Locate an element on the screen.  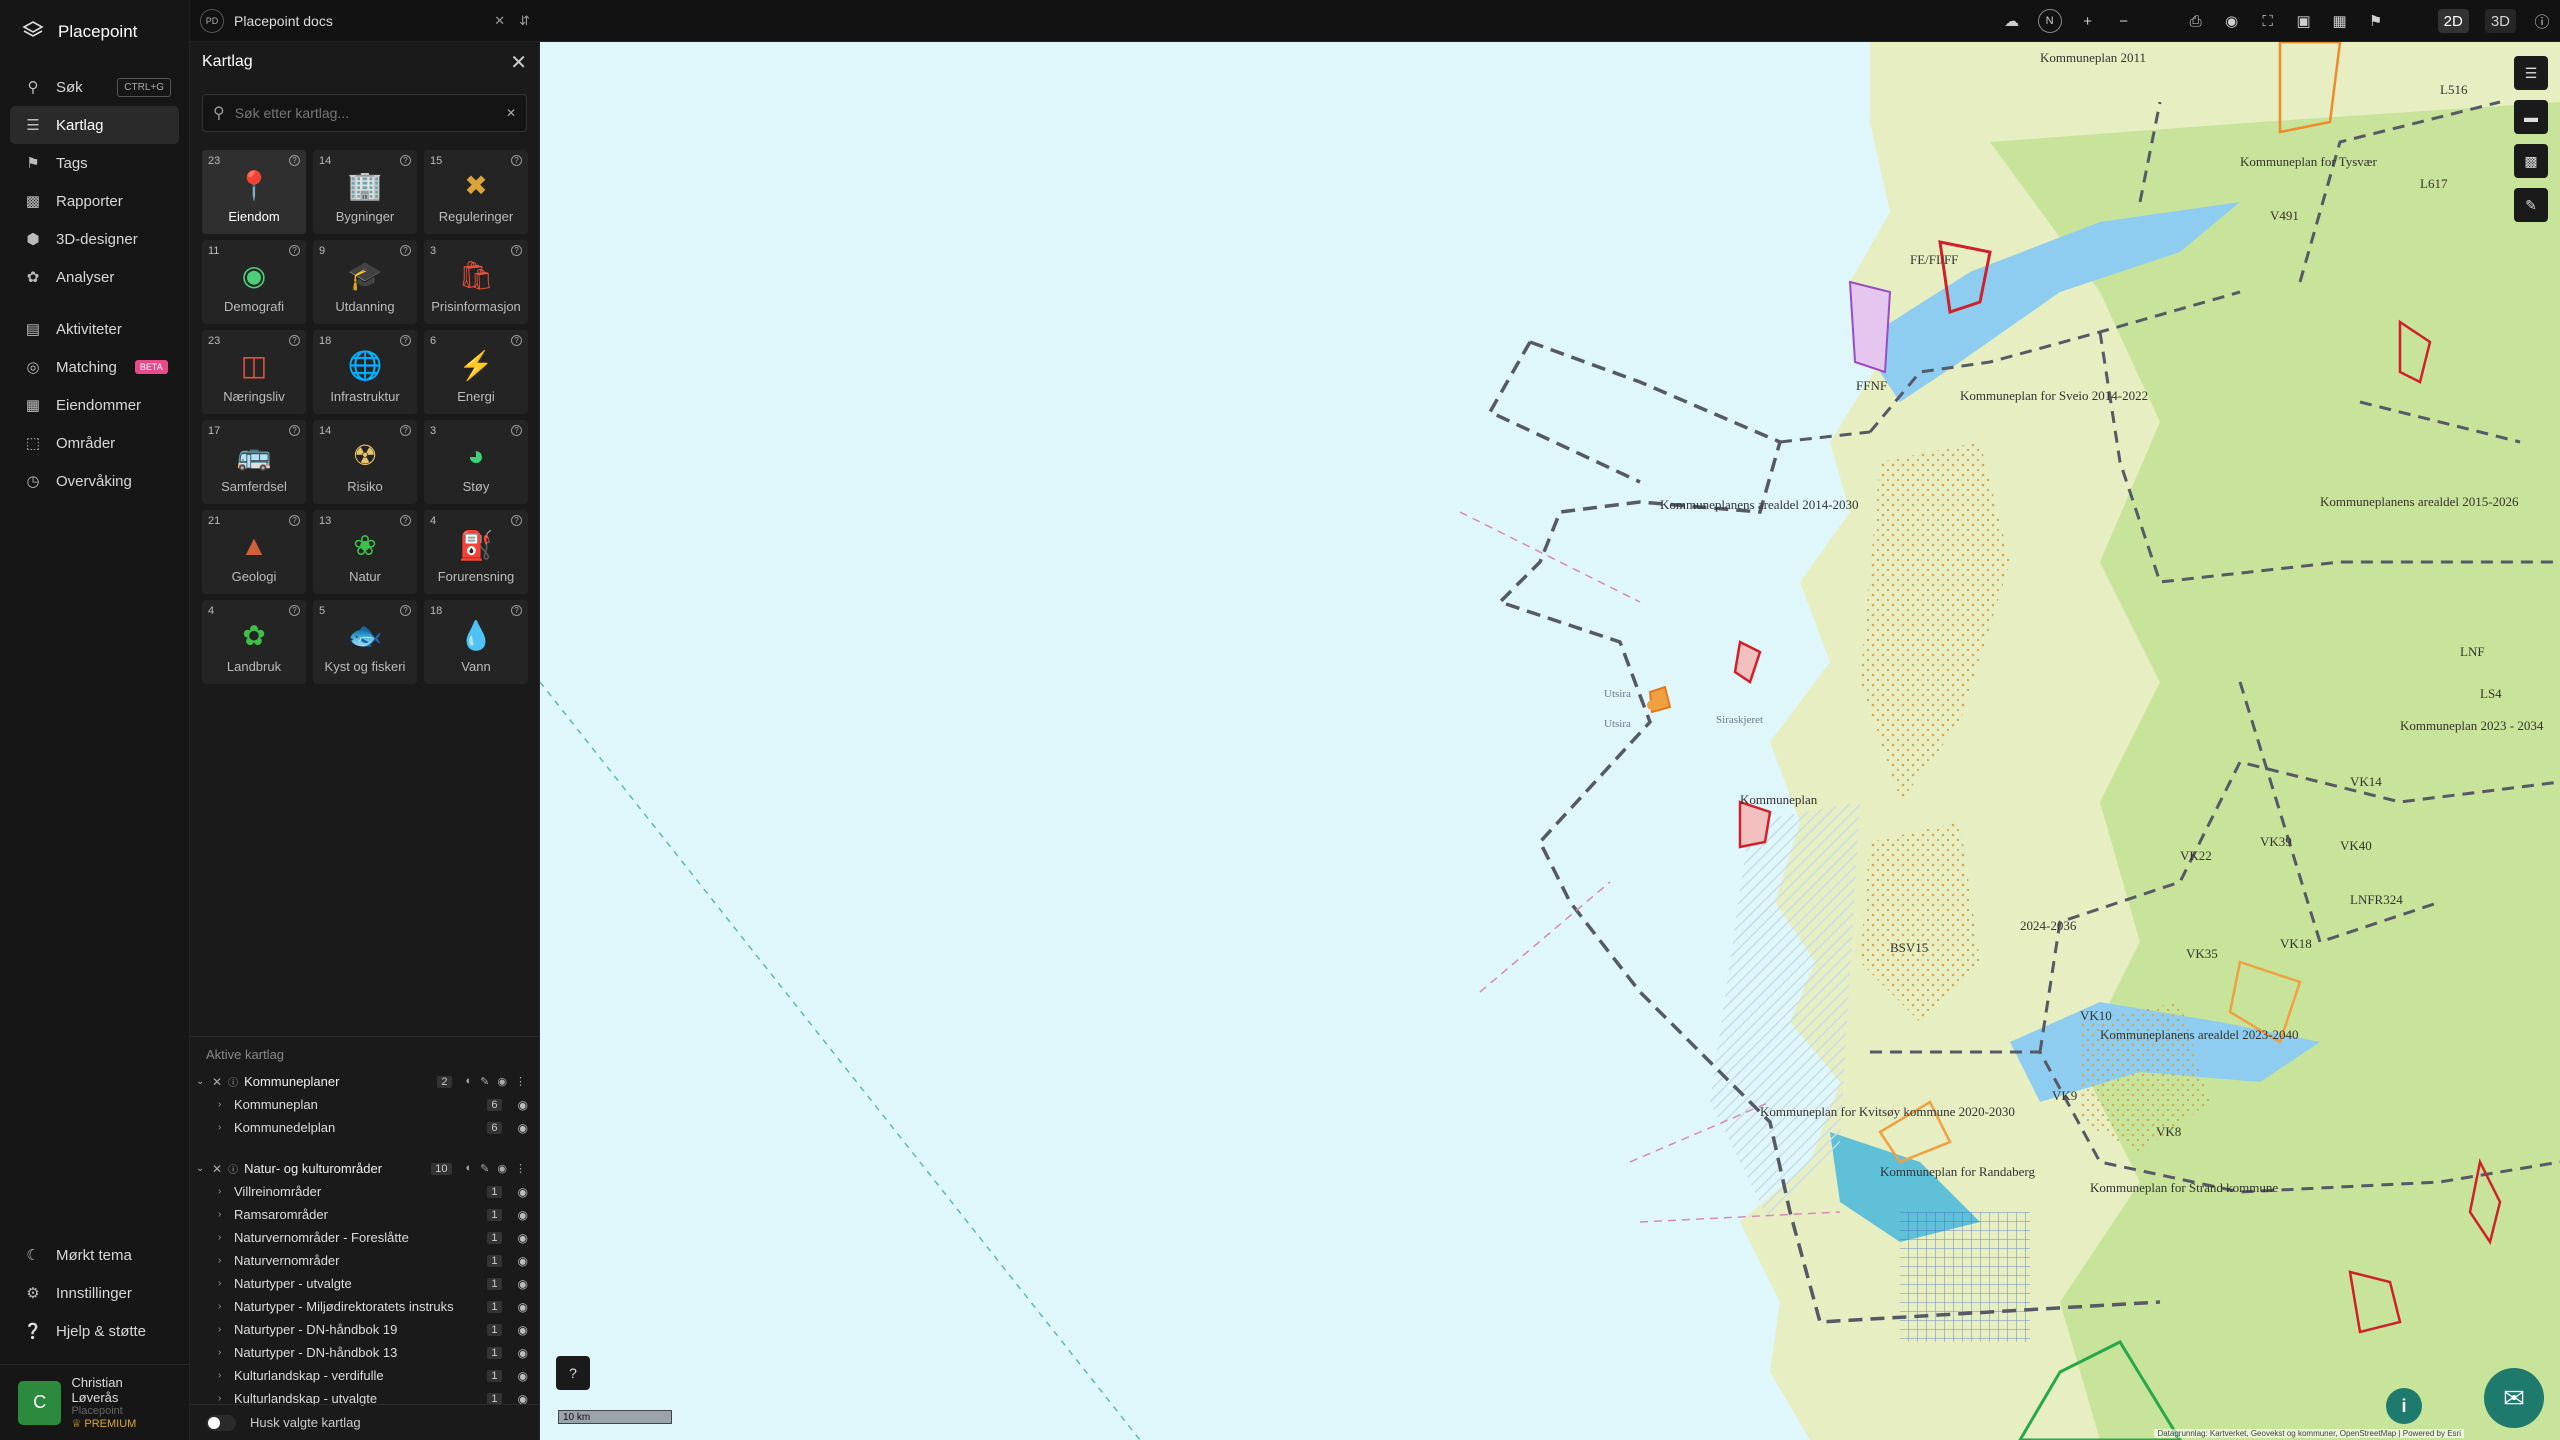
compass-button: N is located at coordinates (2049, 21).